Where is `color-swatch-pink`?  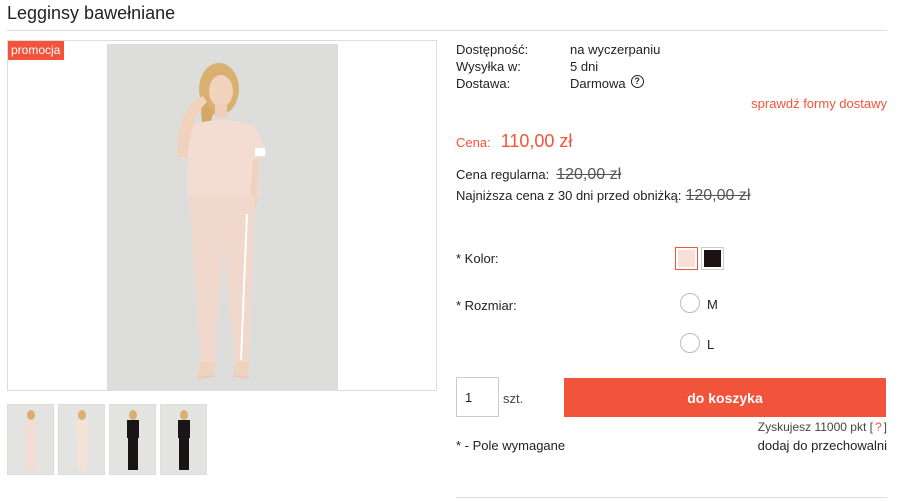
color-swatch-pink is located at coordinates (686, 258).